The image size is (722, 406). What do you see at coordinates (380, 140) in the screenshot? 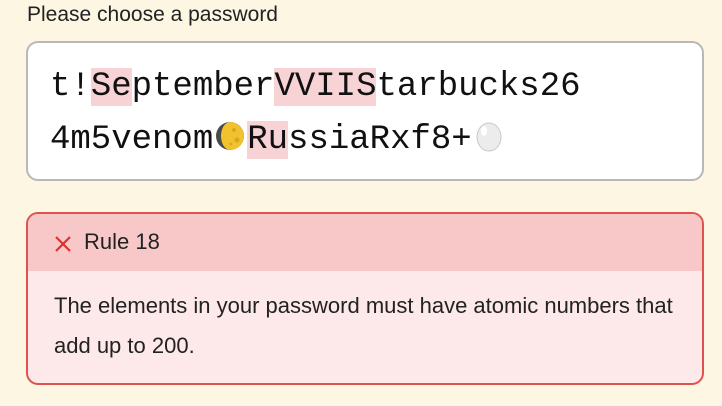
I see `password-segment: ssiaRxf8+` at bounding box center [380, 140].